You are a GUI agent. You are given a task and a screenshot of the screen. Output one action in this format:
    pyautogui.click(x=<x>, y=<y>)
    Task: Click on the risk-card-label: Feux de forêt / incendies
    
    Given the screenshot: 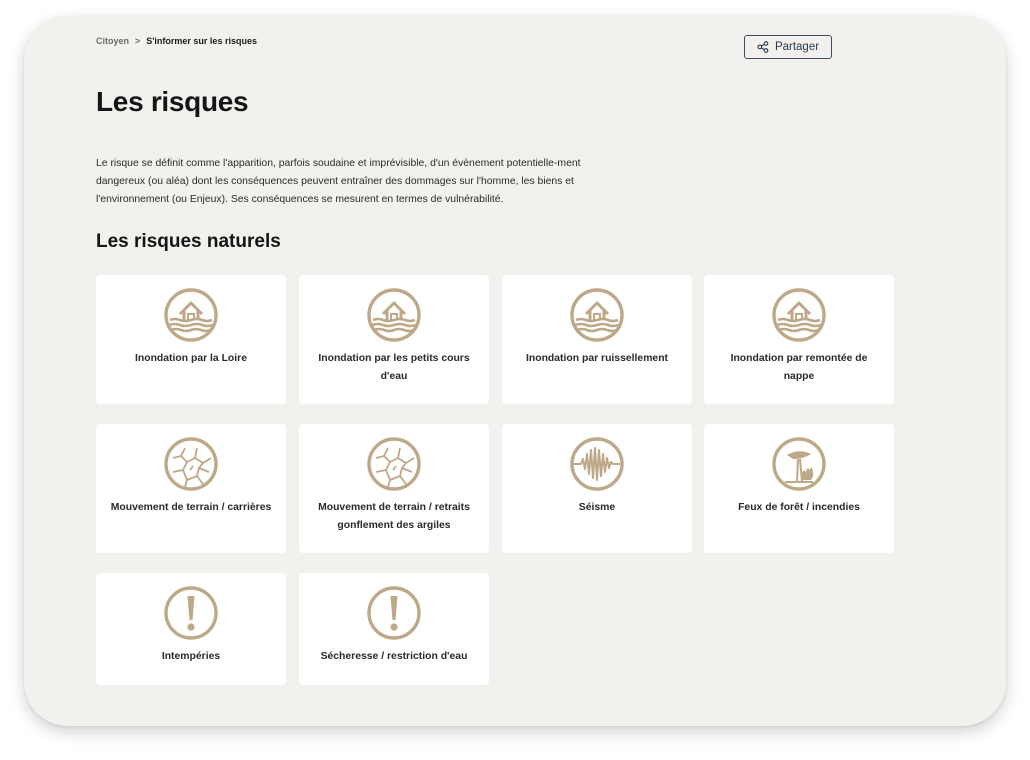 What is the action you would take?
    pyautogui.click(x=799, y=507)
    